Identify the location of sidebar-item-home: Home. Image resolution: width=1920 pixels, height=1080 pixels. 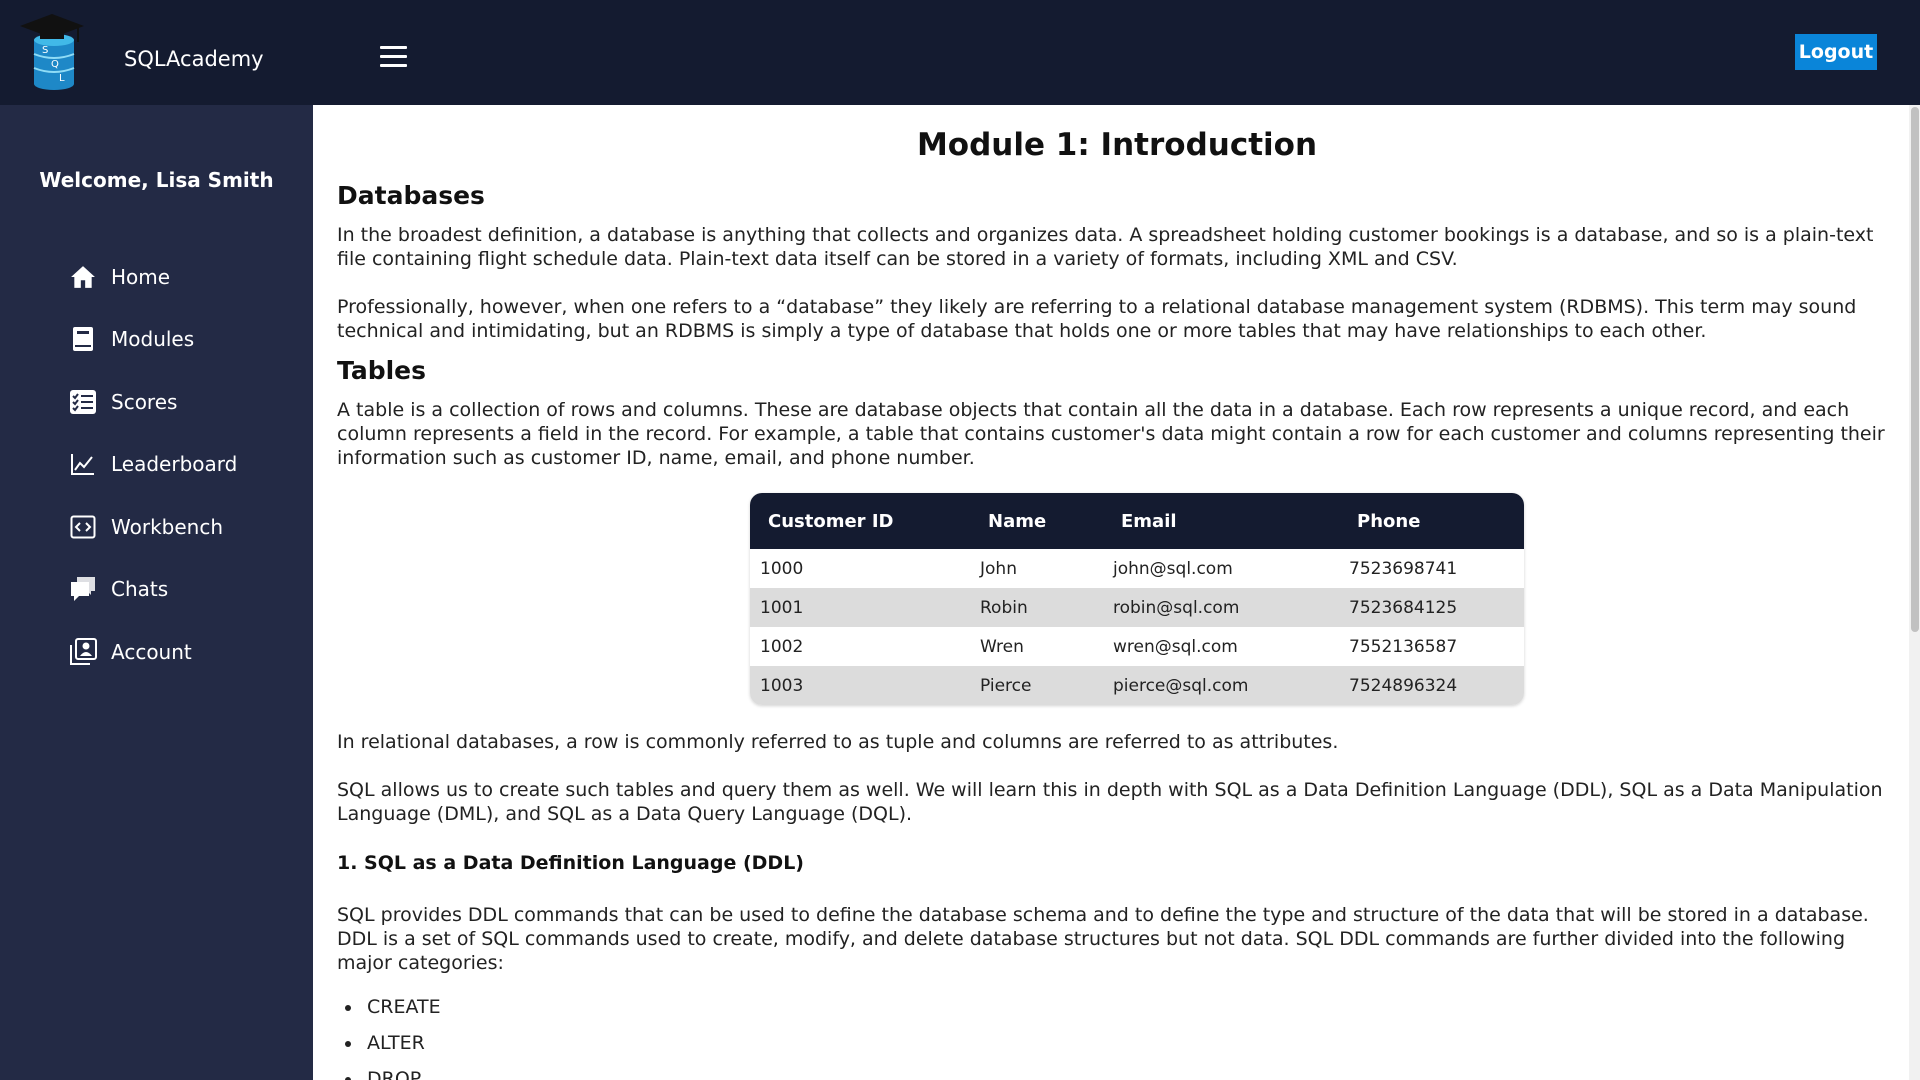
(119, 277).